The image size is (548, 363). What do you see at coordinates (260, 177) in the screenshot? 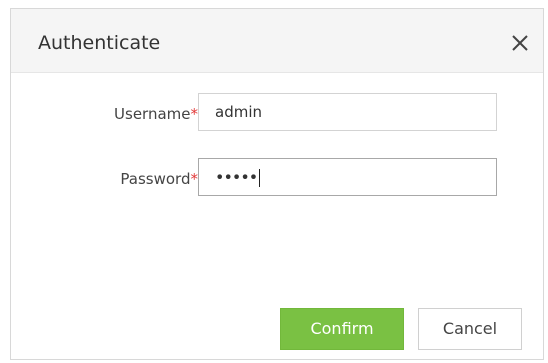
I see `text-caret` at bounding box center [260, 177].